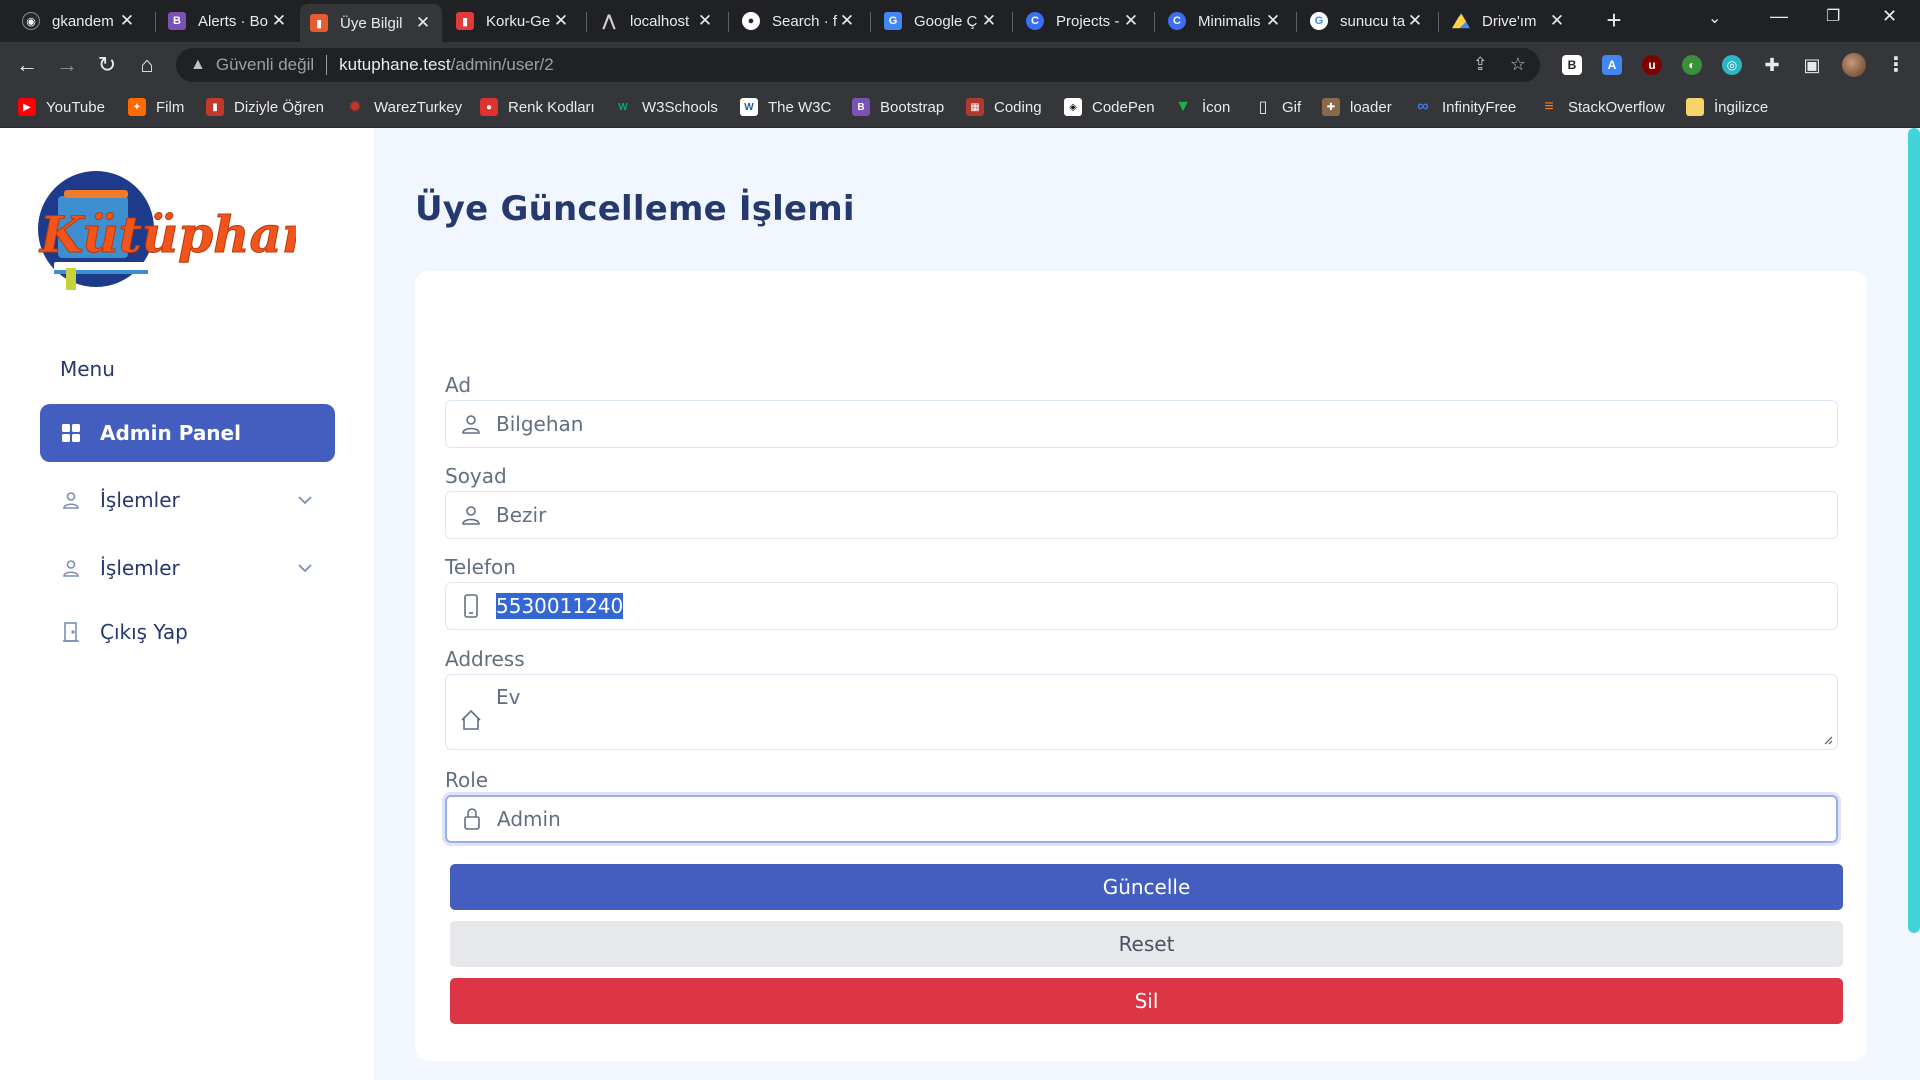  Describe the element at coordinates (144, 632) in the screenshot. I see `sidebar-item-label: Çıkış Yap` at that location.